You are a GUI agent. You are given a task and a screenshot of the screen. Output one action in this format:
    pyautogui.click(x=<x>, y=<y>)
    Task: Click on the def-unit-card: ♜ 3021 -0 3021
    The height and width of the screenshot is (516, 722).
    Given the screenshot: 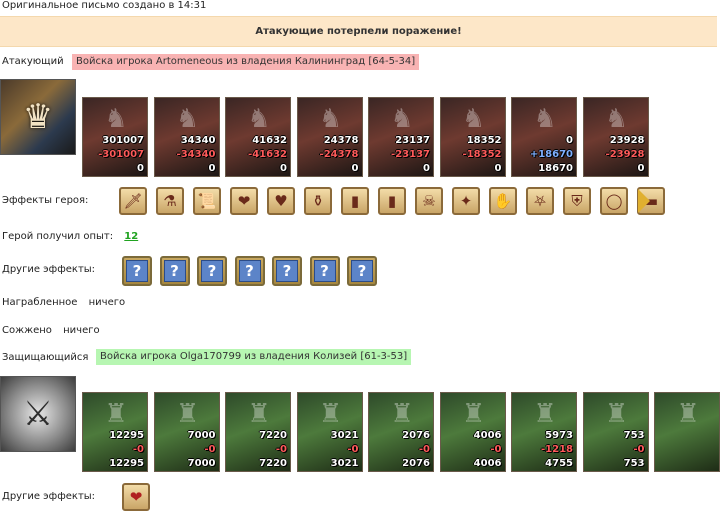 What is the action you would take?
    pyautogui.click(x=329, y=432)
    